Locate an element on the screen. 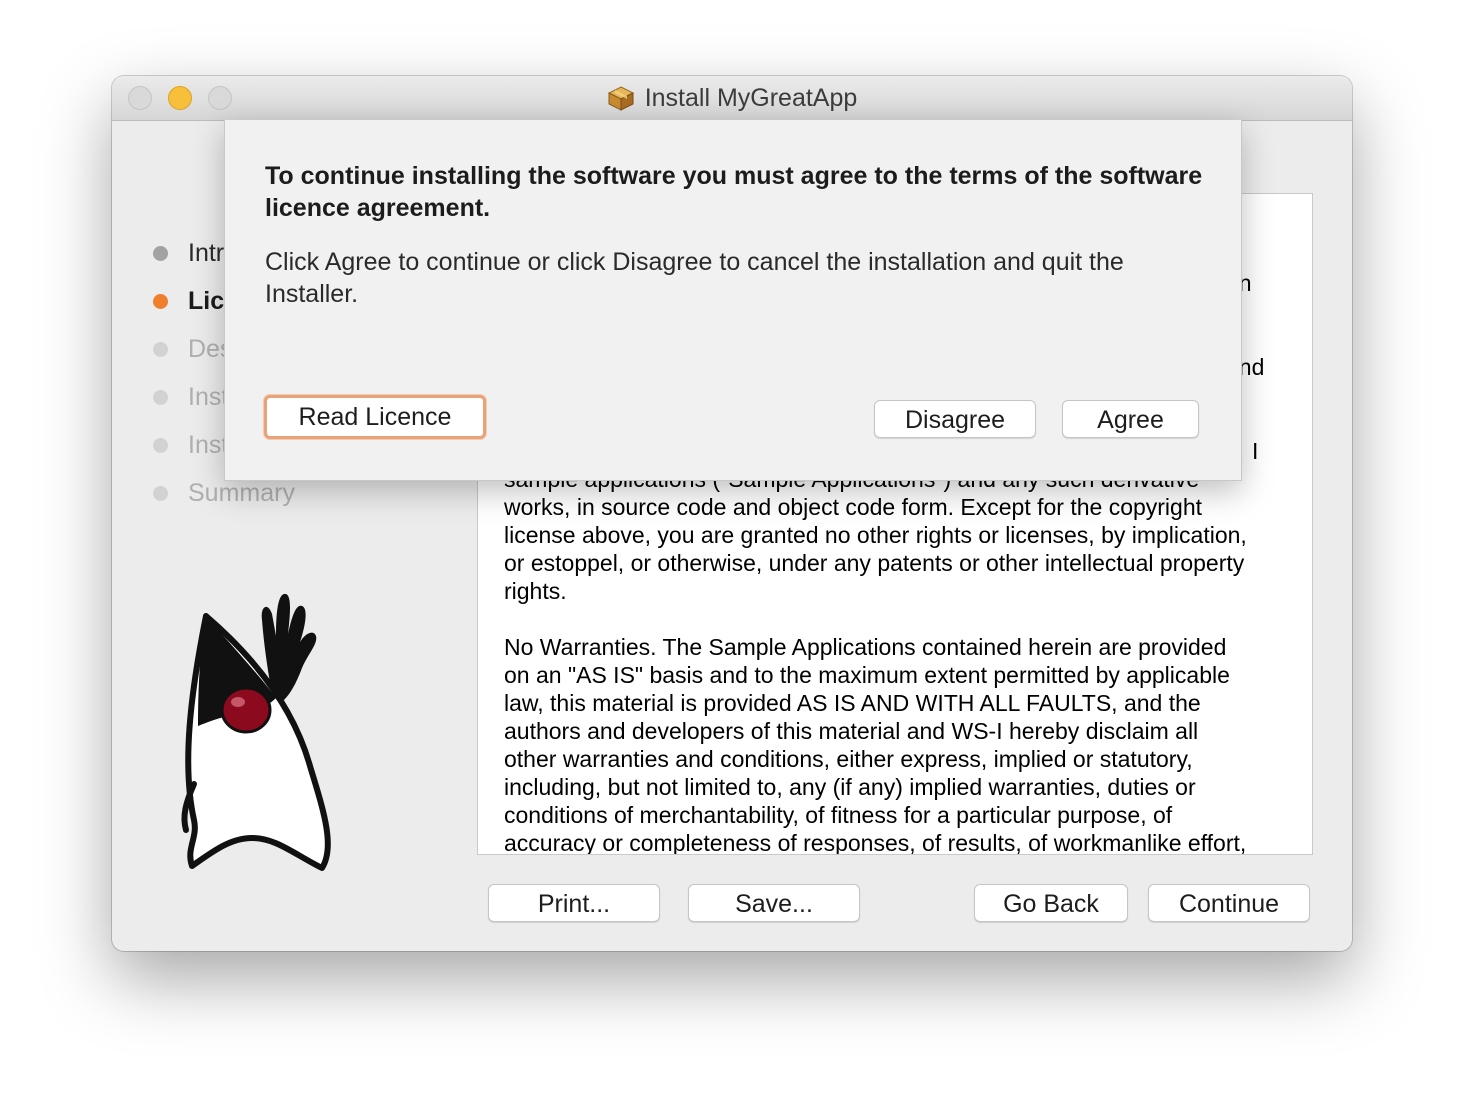 The width and height of the screenshot is (1464, 1100). read-licence-button: Read Licence is located at coordinates (375, 417).